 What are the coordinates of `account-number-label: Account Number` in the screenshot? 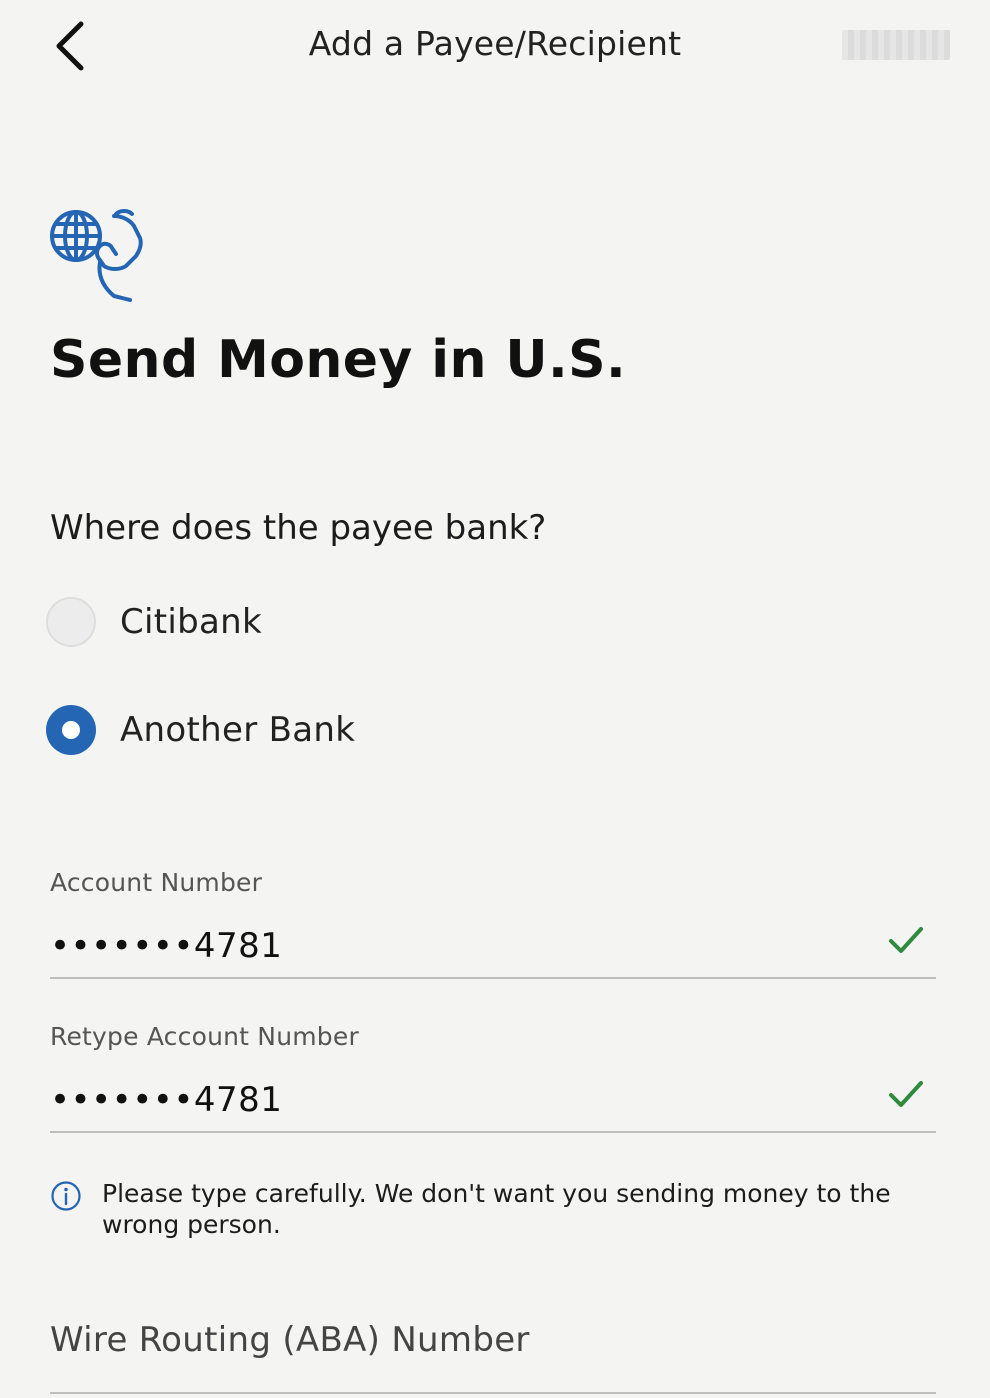 It's located at (156, 882).